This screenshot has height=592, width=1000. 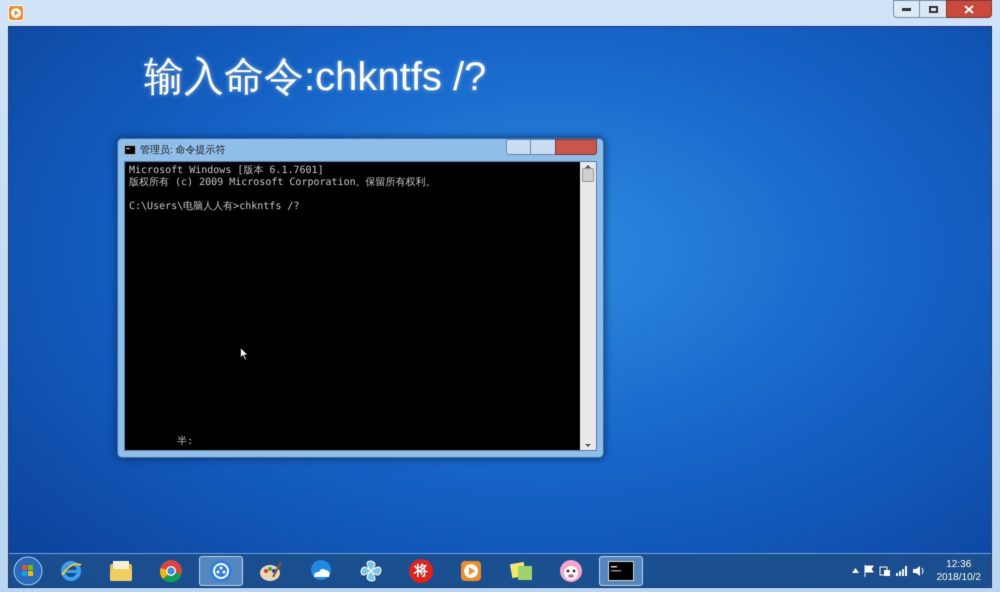 I want to click on speaker-icon, so click(x=918, y=570).